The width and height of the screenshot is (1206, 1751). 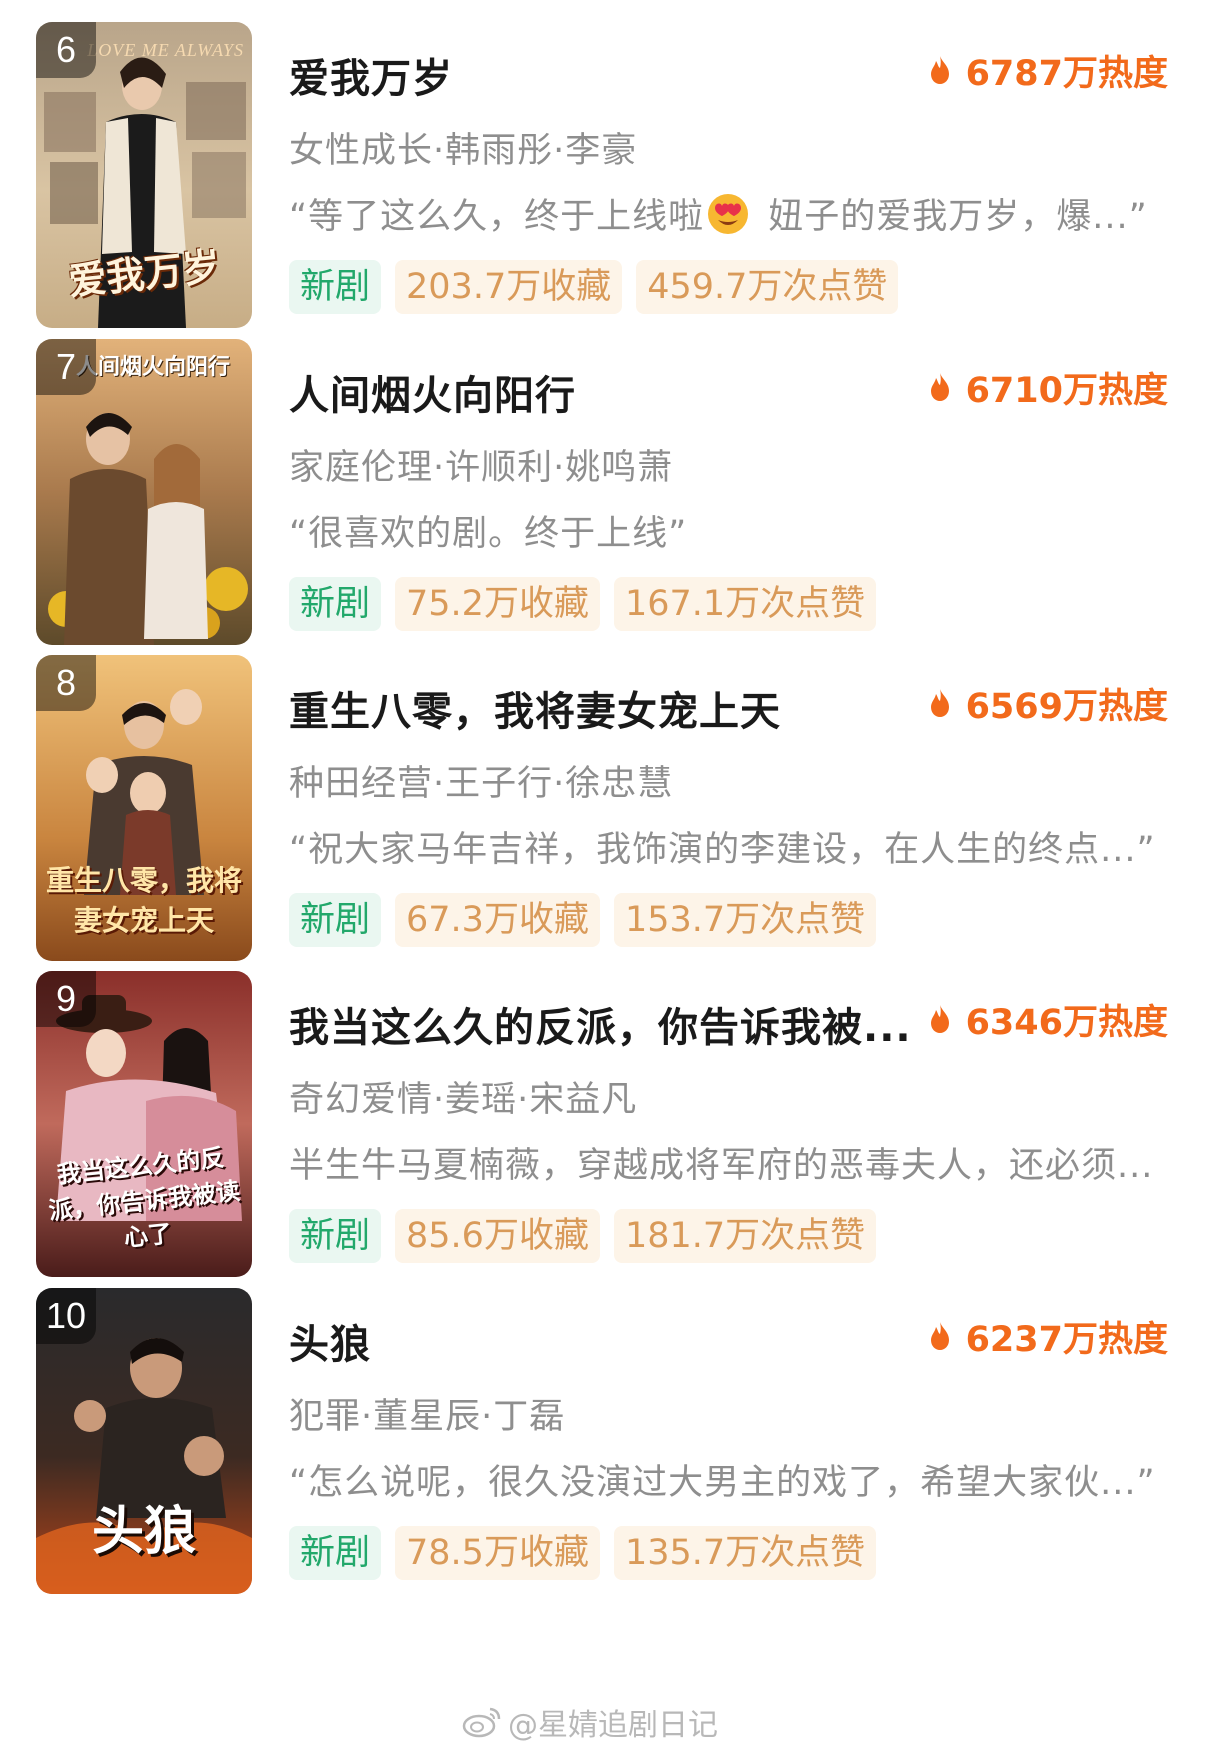 I want to click on poster-title: 人间烟火向阳行, so click(x=153, y=367).